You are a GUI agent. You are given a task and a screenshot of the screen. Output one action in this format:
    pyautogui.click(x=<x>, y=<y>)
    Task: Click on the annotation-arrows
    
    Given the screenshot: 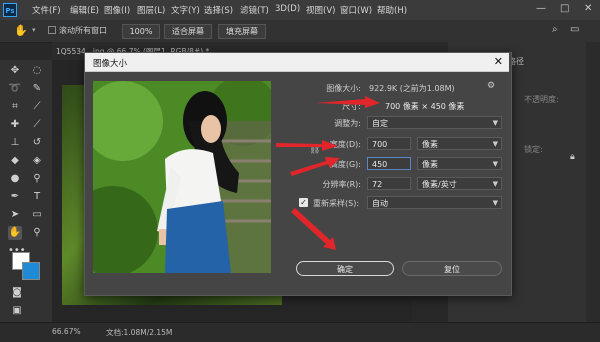 What is the action you would take?
    pyautogui.click(x=328, y=173)
    